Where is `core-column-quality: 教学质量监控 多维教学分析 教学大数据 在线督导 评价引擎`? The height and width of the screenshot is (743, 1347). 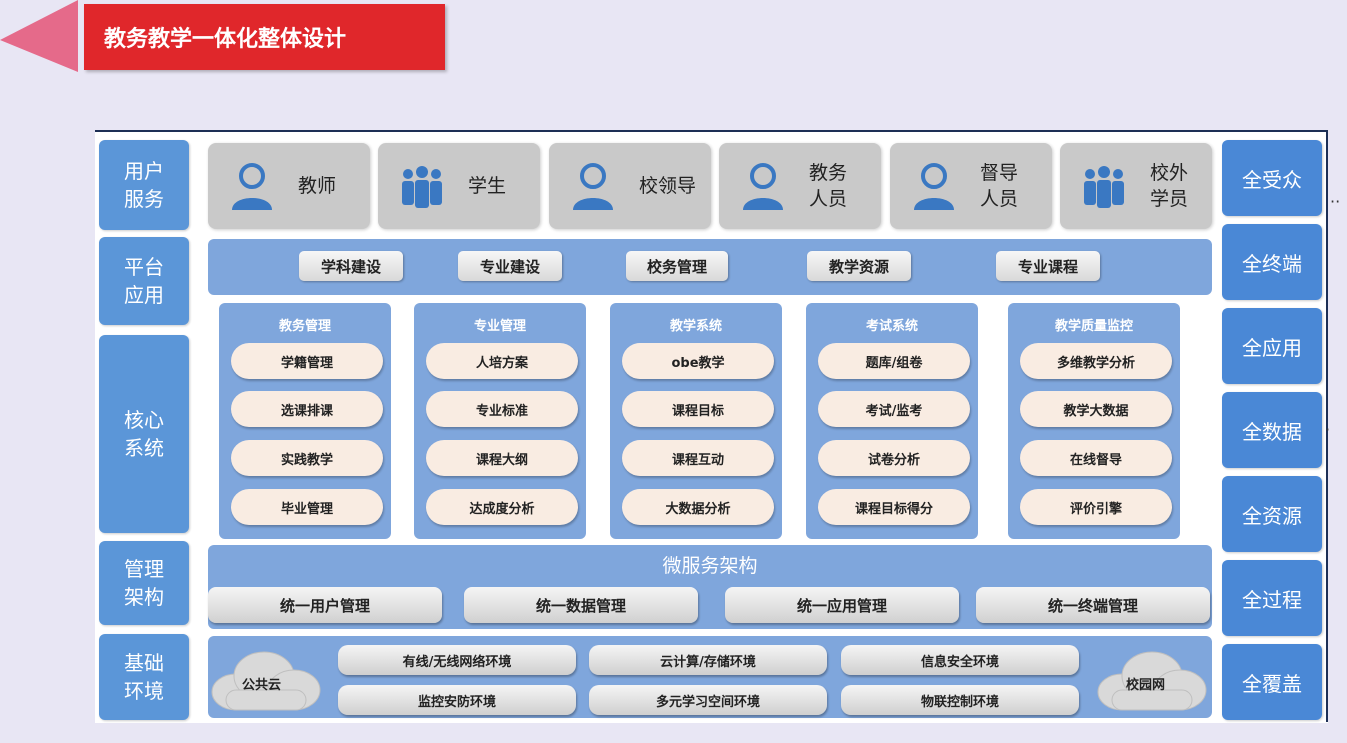
core-column-quality: 教学质量监控 多维教学分析 教学大数据 在线督导 评价引擎 is located at coordinates (1094, 421).